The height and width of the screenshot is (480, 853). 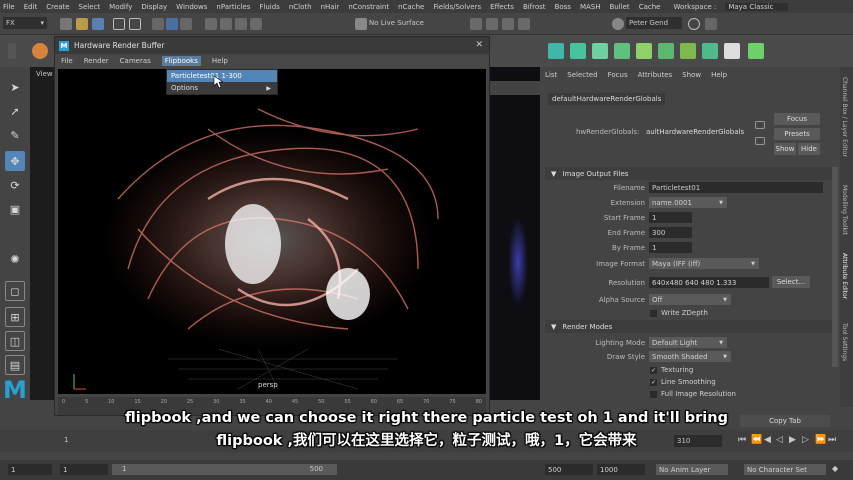 I want to click on single-pane-layout-icon: ◻, so click(x=15, y=291).